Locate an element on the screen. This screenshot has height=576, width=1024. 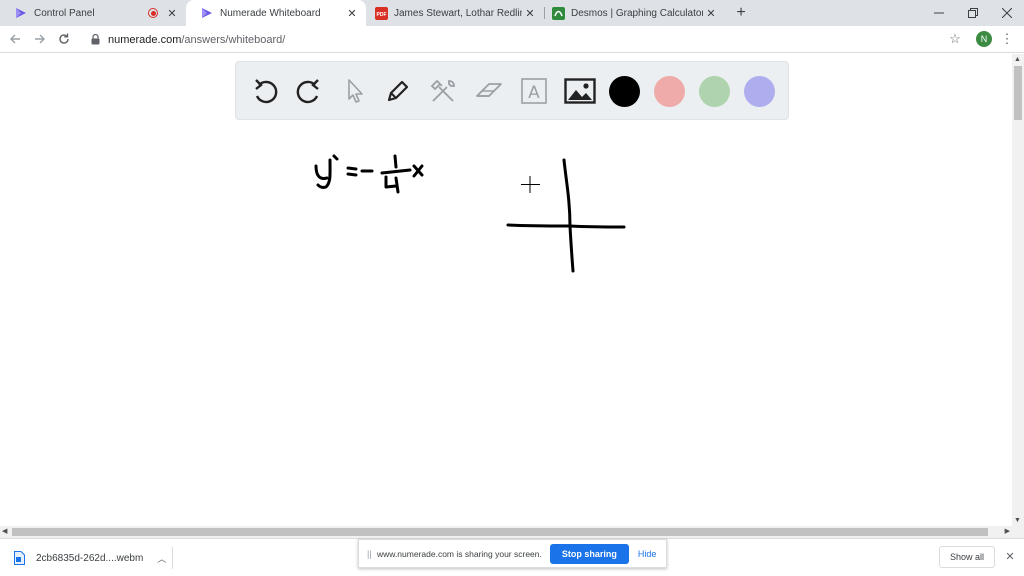
tab-title: Desmos | Graphing Calculator is located at coordinates (637, 13).